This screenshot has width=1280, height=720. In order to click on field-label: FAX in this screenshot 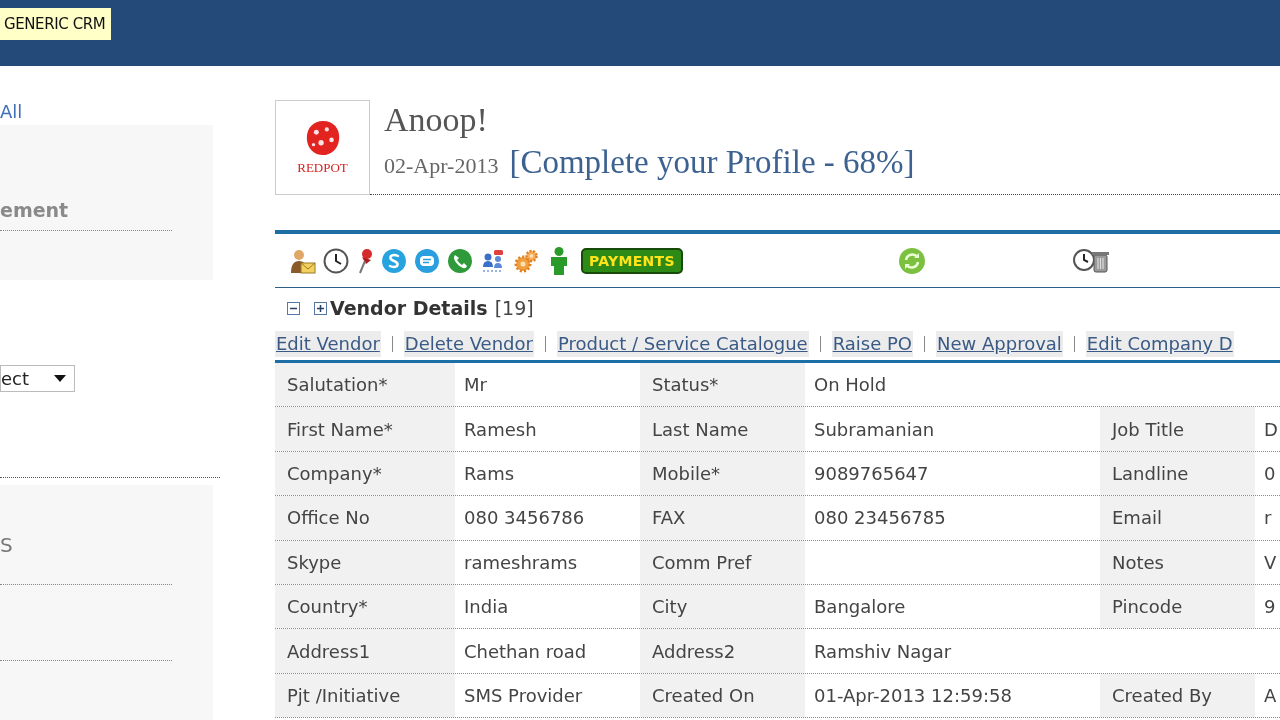, I will do `click(722, 518)`.